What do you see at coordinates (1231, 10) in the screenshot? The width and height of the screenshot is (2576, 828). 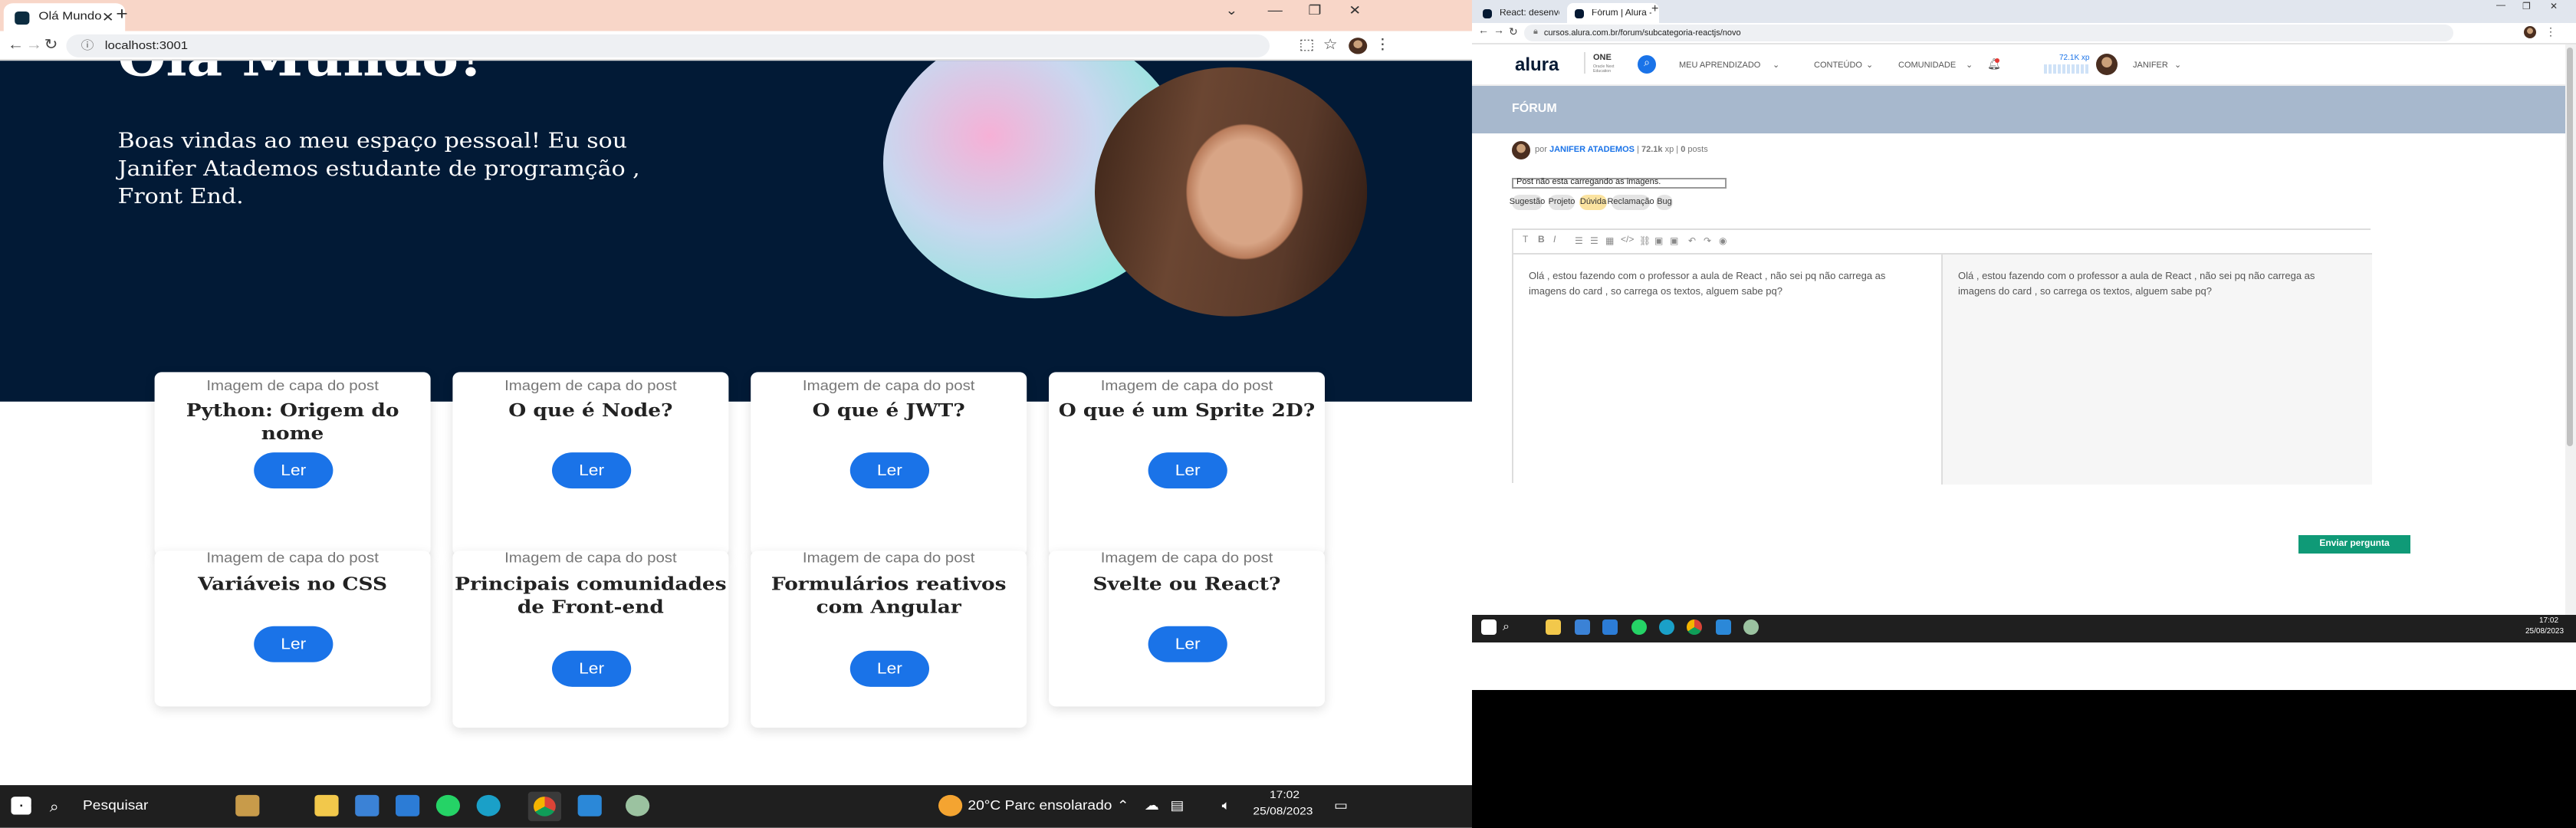 I see `chevron-down-icon: ⌄` at bounding box center [1231, 10].